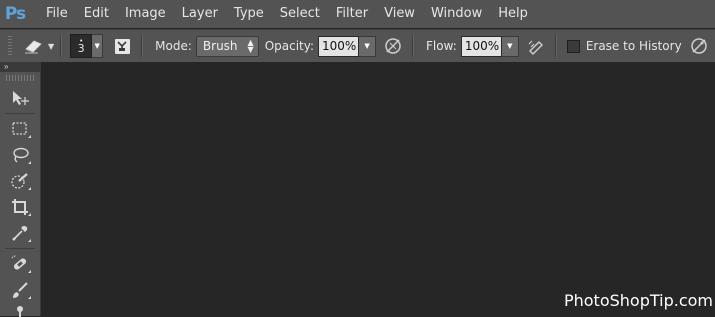  What do you see at coordinates (441, 46) in the screenshot?
I see `flow-label: Flow:` at bounding box center [441, 46].